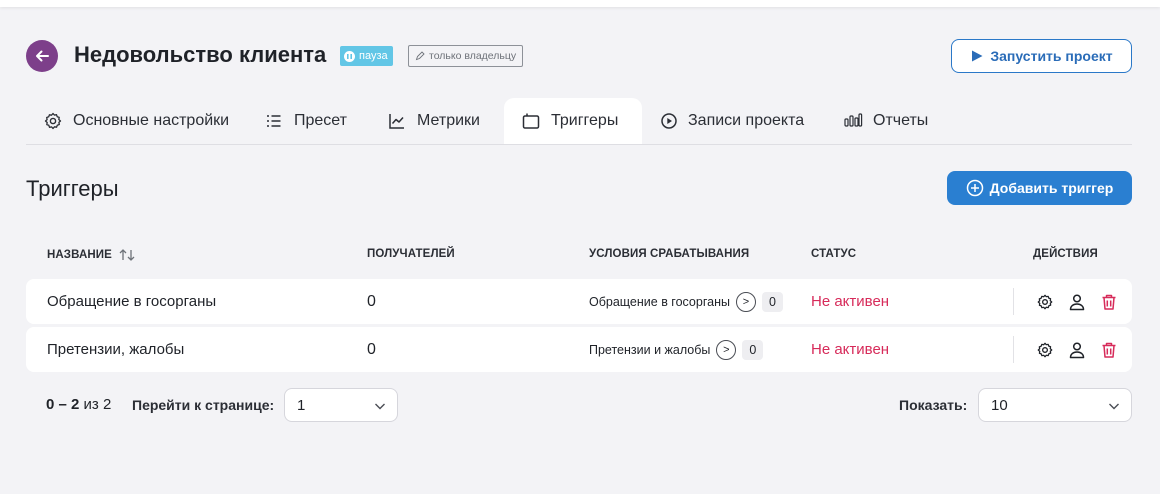 The width and height of the screenshot is (1160, 494). What do you see at coordinates (933, 405) in the screenshot?
I see `page-size-label: Показать:` at bounding box center [933, 405].